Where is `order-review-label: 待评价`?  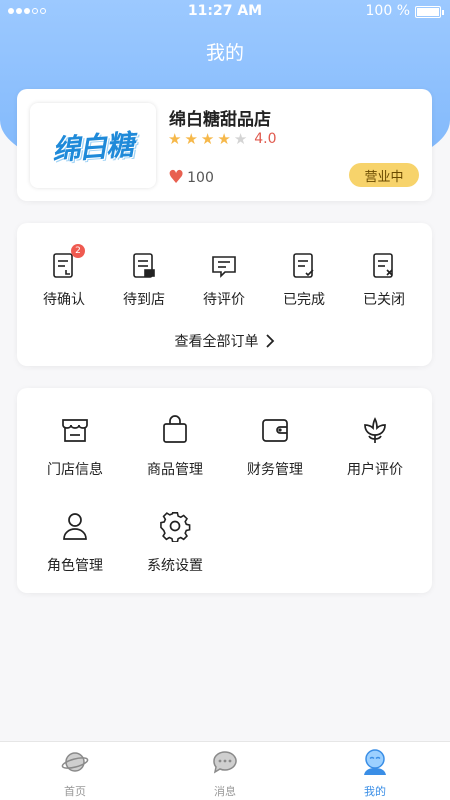
order-review-label: 待评价 is located at coordinates (224, 300).